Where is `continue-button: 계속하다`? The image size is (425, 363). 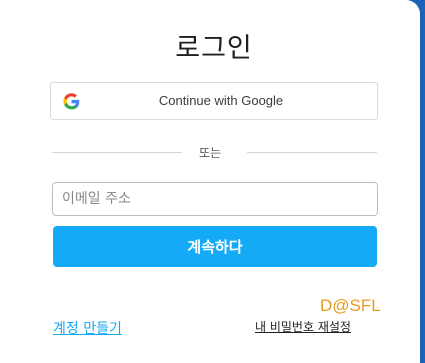 continue-button: 계속하다 is located at coordinates (215, 246).